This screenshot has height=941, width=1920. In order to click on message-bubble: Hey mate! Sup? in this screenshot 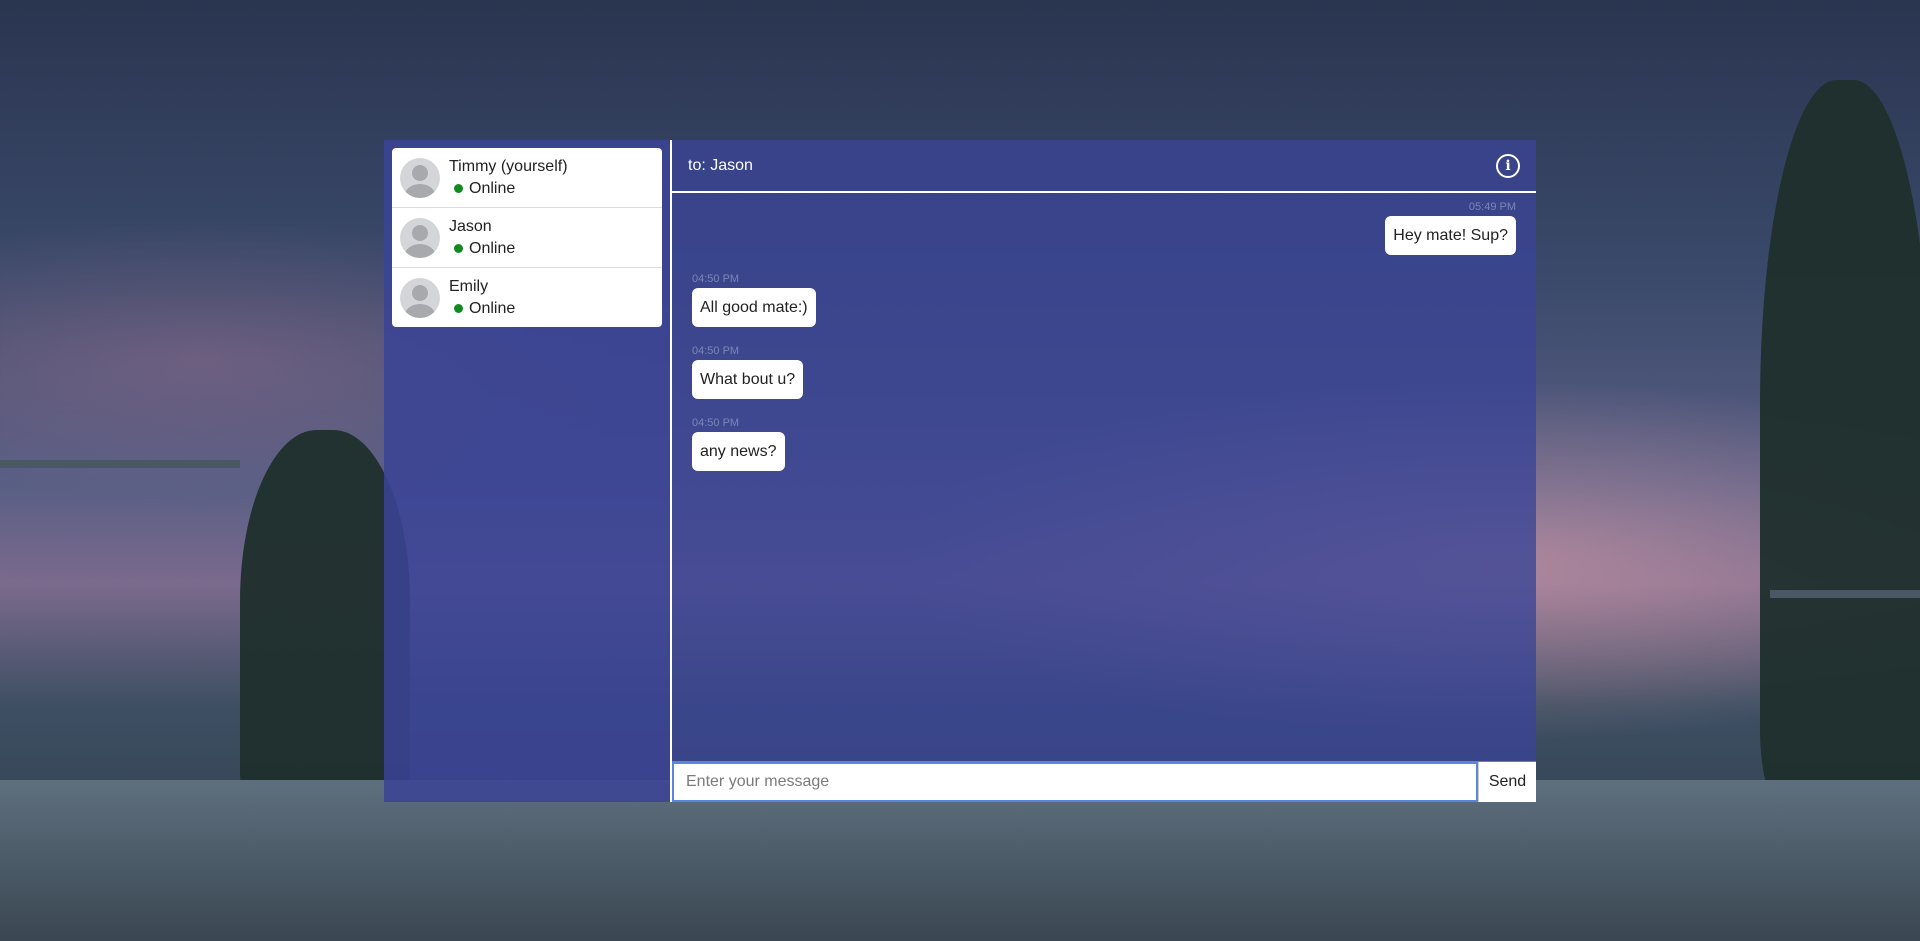, I will do `click(1450, 235)`.